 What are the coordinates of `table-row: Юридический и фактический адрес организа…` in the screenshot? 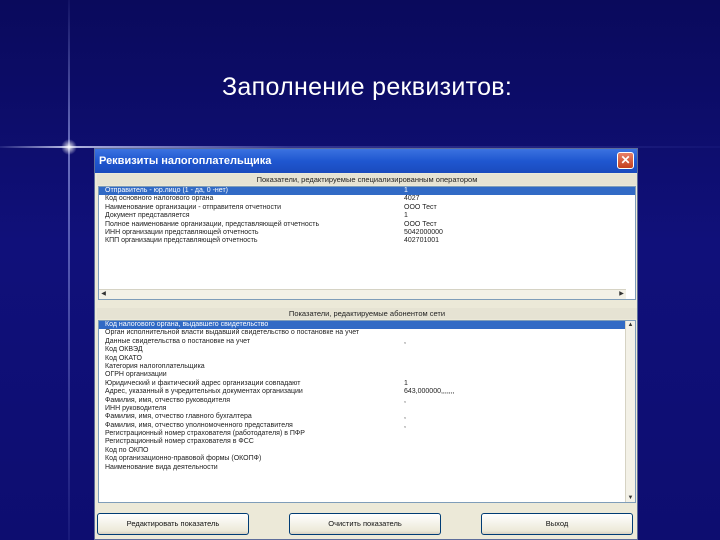 It's located at (367, 384).